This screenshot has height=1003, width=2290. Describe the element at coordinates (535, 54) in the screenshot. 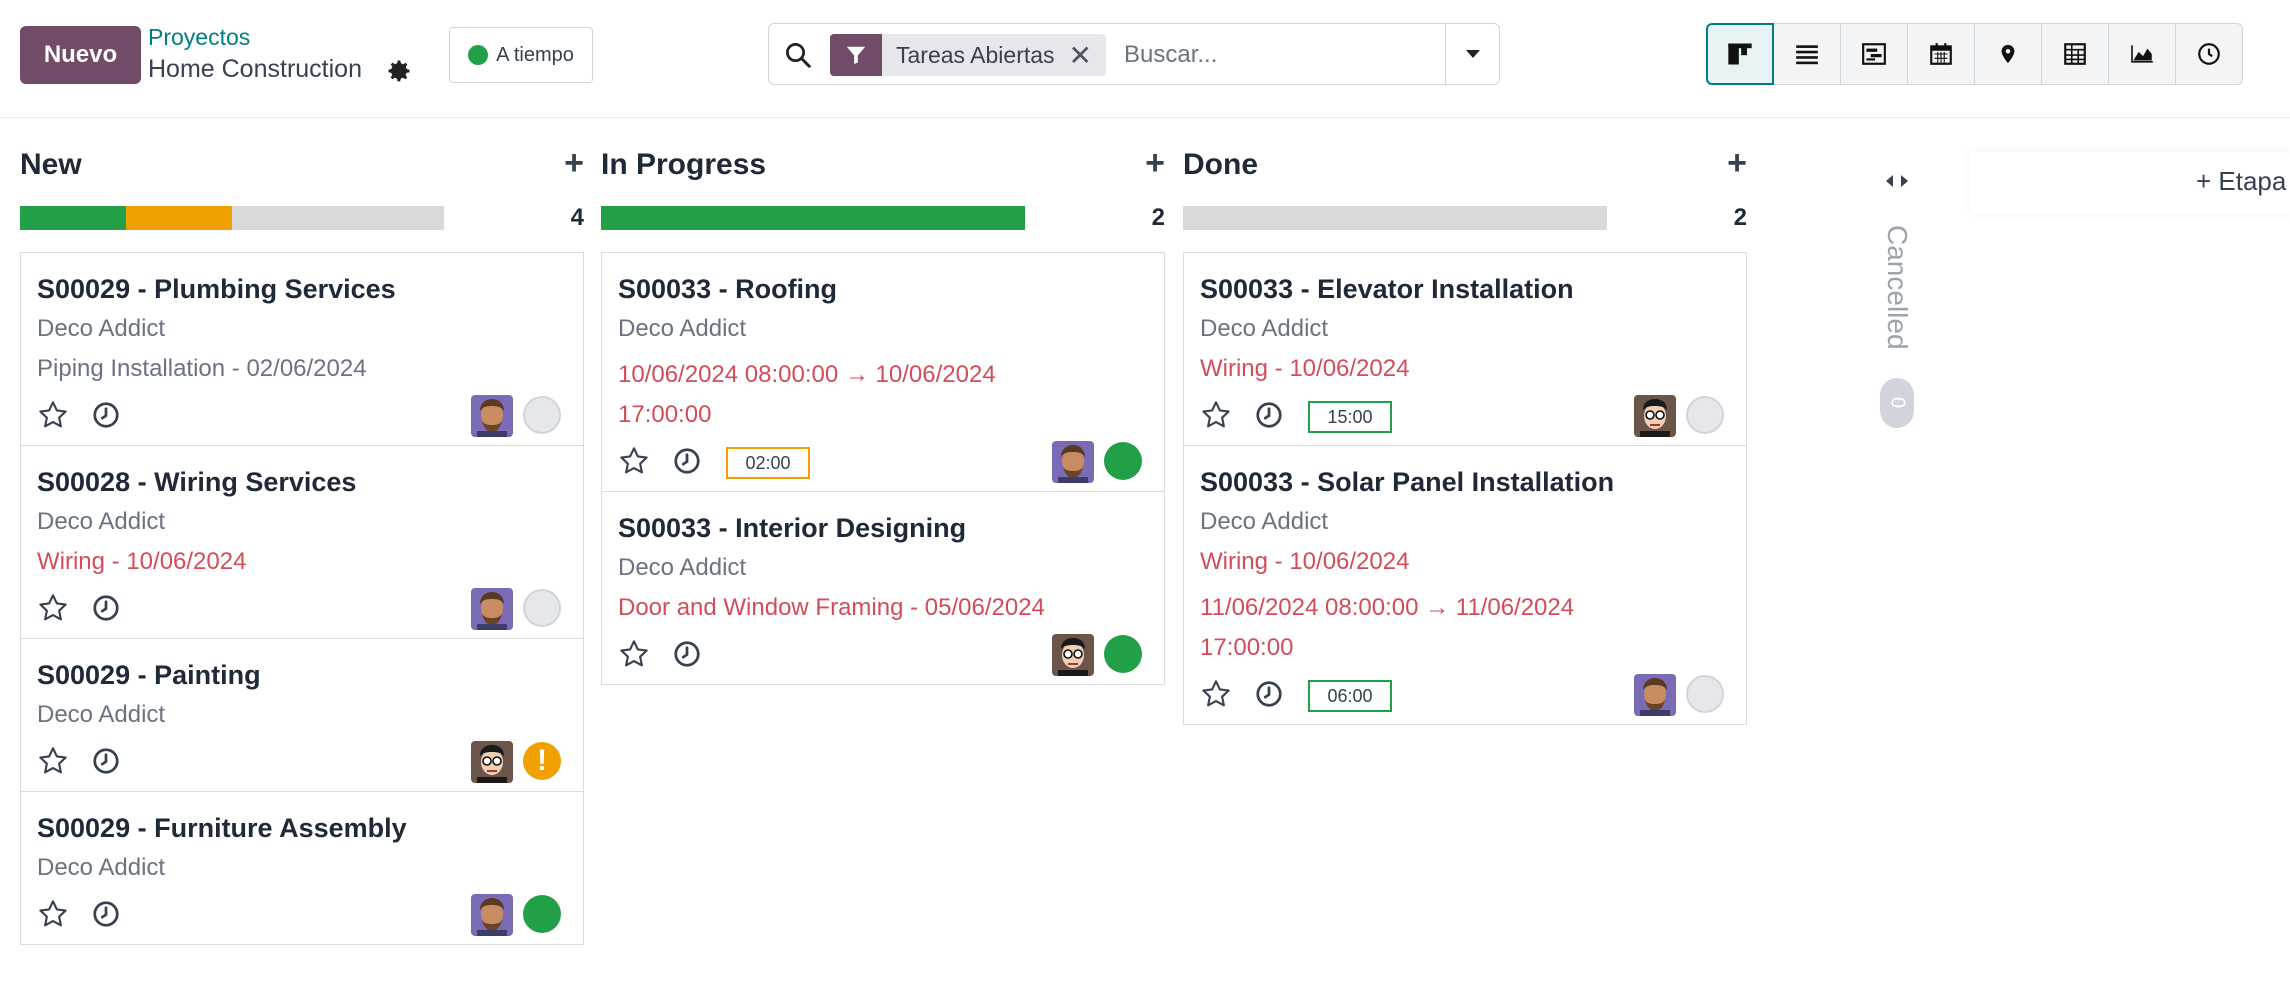

I see `status-label: A tiempo` at that location.